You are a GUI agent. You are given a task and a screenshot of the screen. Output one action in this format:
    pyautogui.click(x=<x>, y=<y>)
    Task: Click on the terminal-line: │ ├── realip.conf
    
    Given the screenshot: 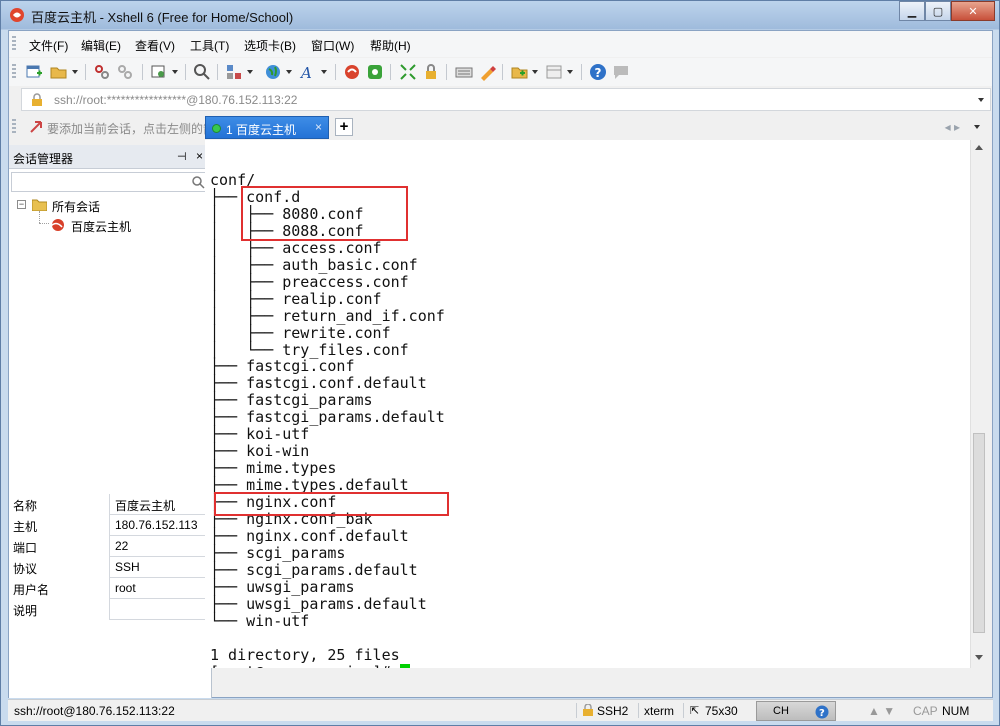 What is the action you would take?
    pyautogui.click(x=296, y=298)
    